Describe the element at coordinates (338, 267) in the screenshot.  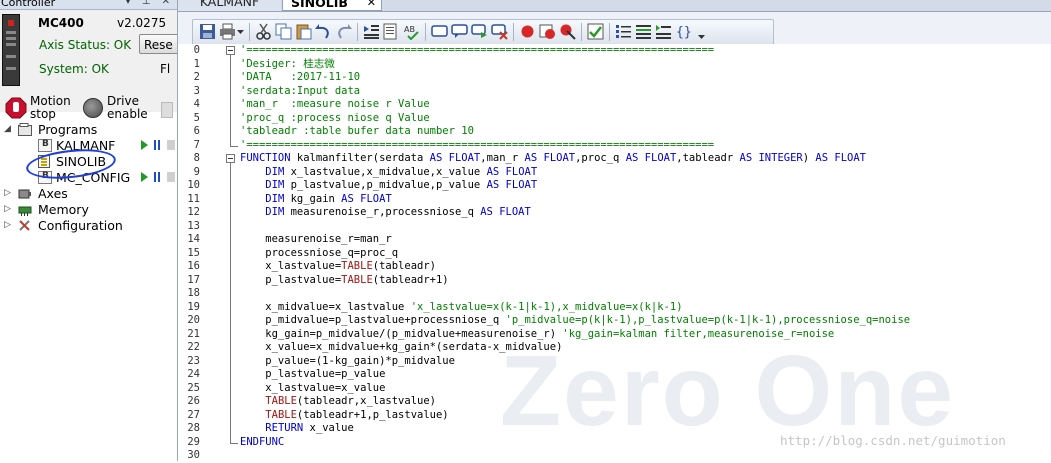
I see `code-line: x_lastvalue=TABLE(tableadr)` at that location.